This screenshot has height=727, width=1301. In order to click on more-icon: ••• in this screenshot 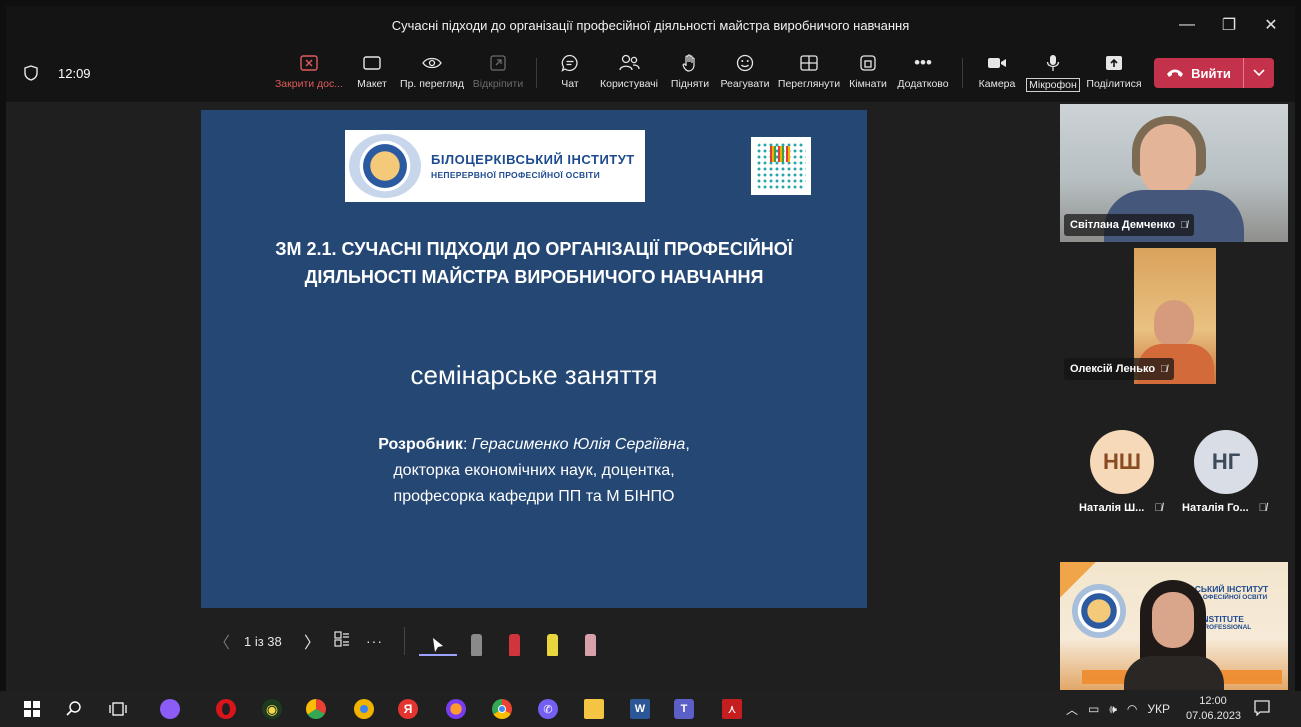, I will do `click(923, 62)`.